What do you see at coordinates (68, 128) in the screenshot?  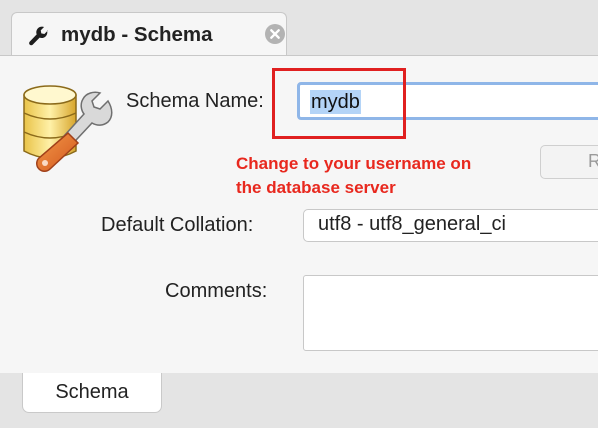 I see `database-settings-icon` at bounding box center [68, 128].